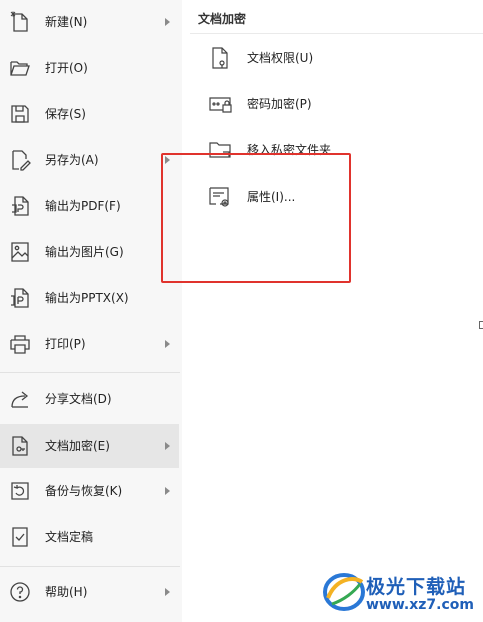 This screenshot has width=483, height=622. Describe the element at coordinates (66, 22) in the screenshot. I see `menu-item-label: 新建(N)` at that location.